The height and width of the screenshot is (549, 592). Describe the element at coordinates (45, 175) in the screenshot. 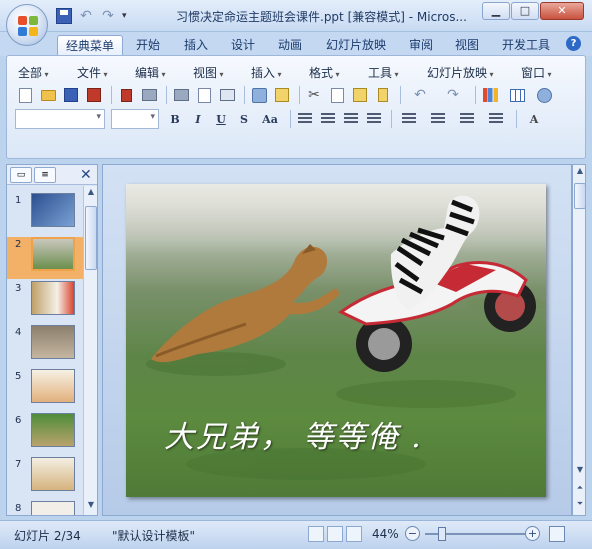

I see `tab-outline: ≡` at that location.